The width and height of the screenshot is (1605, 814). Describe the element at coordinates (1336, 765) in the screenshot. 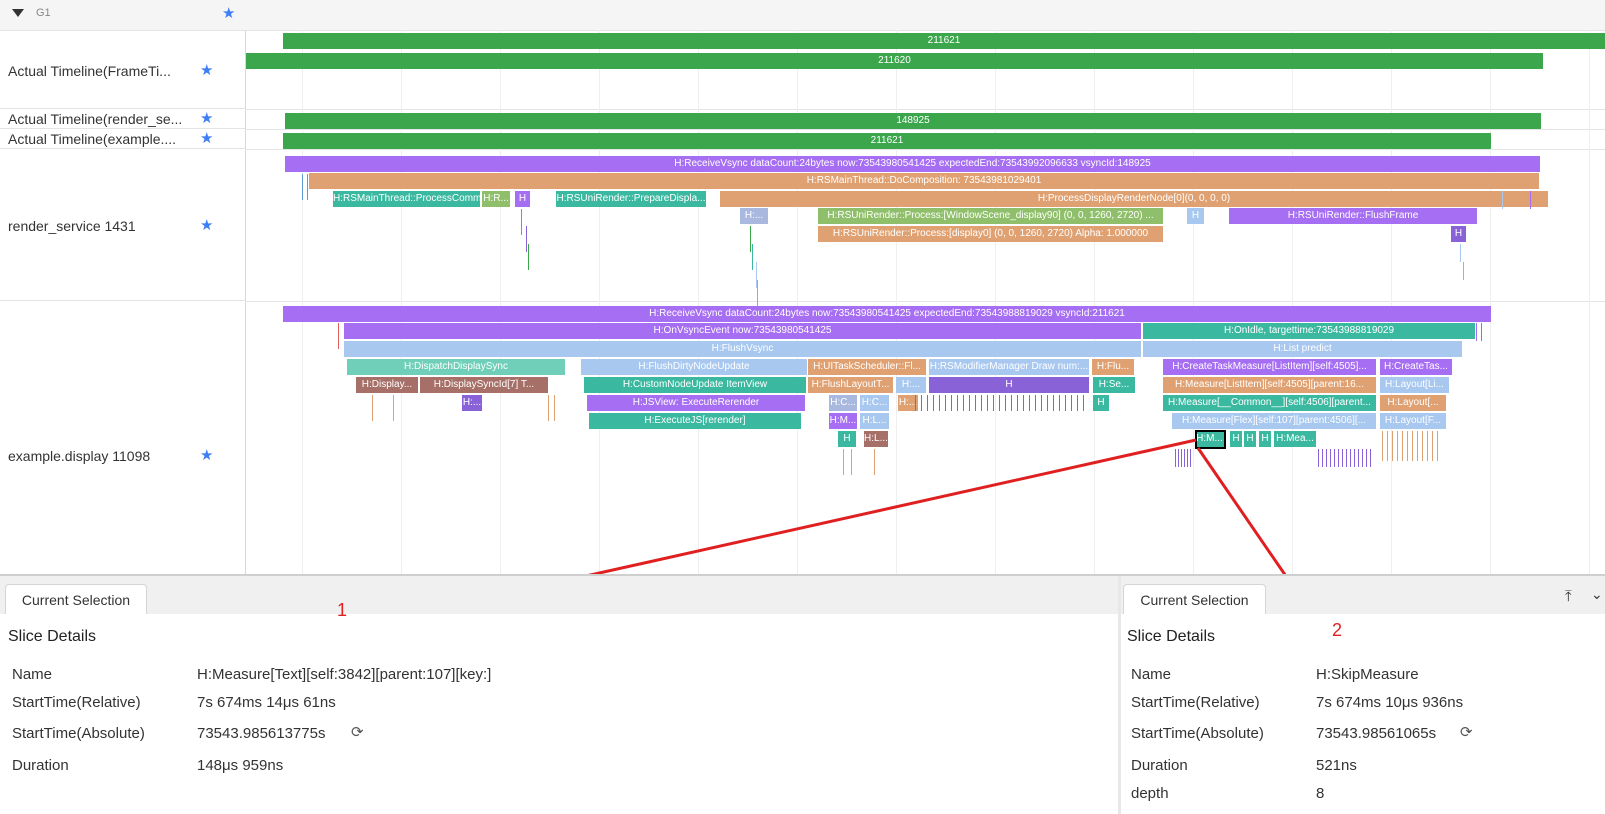

I see `detail-value-duration: 521ns` at that location.